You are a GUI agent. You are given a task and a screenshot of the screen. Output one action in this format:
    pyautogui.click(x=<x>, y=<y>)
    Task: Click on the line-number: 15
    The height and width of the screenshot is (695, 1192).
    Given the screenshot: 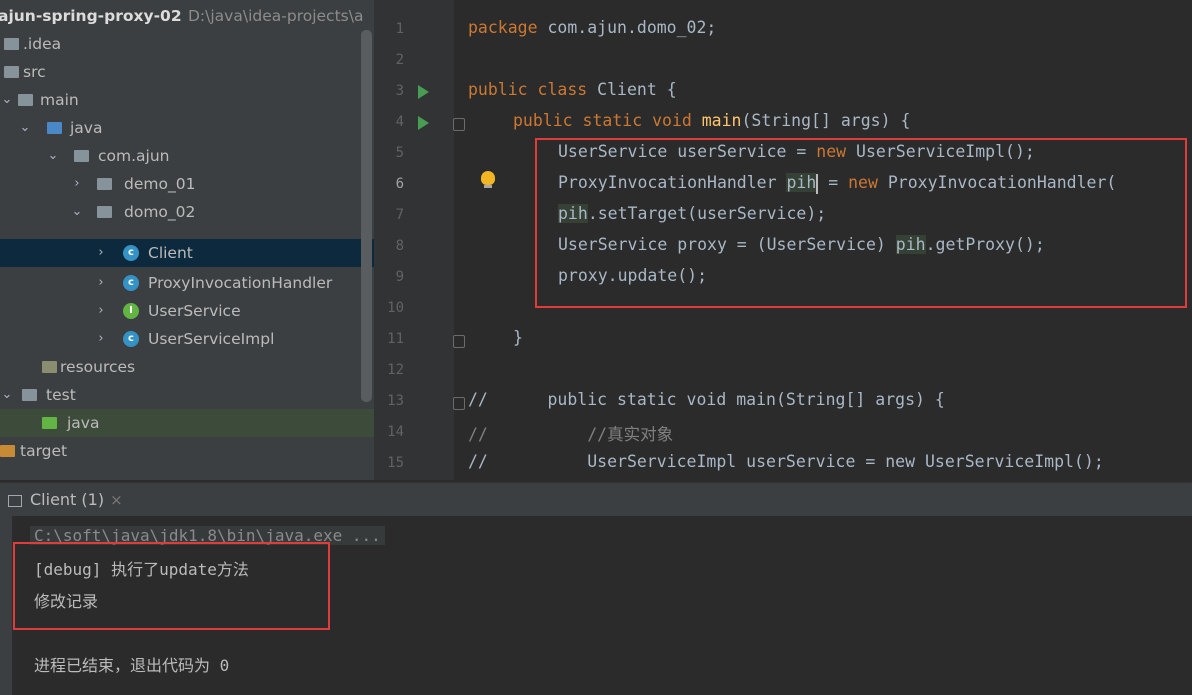 What is the action you would take?
    pyautogui.click(x=395, y=463)
    